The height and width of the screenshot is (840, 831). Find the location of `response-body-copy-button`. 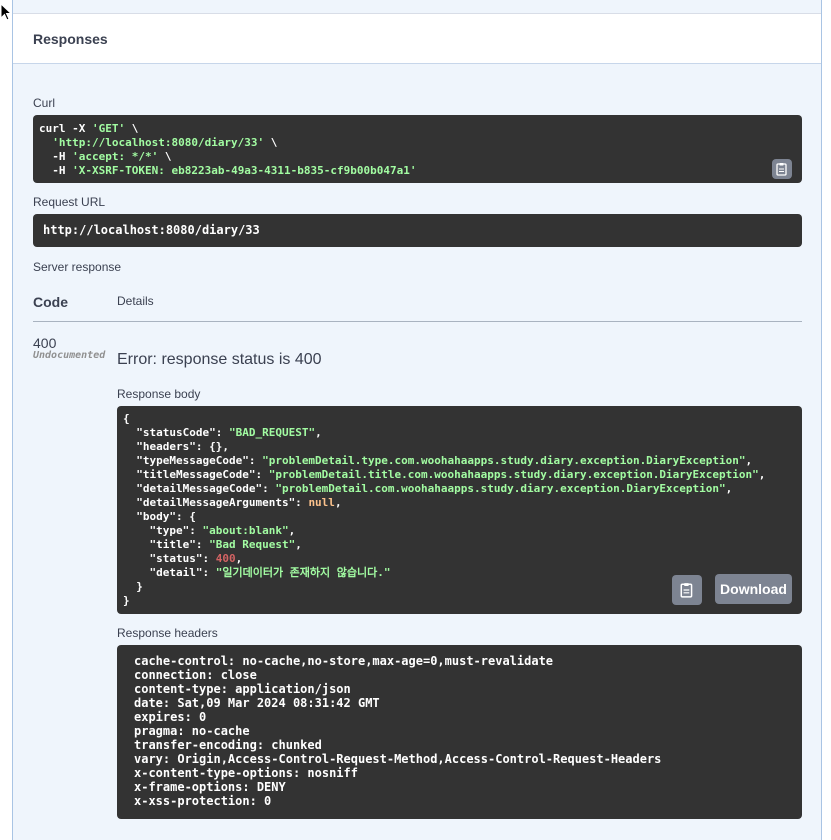

response-body-copy-button is located at coordinates (687, 590).